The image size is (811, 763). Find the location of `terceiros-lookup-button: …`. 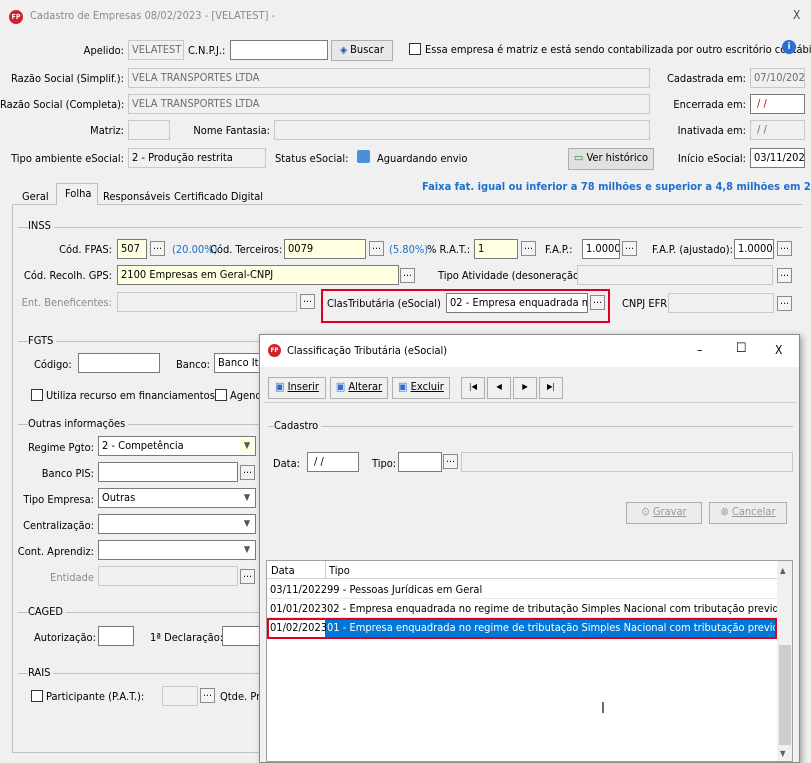

terceiros-lookup-button: … is located at coordinates (376, 248).